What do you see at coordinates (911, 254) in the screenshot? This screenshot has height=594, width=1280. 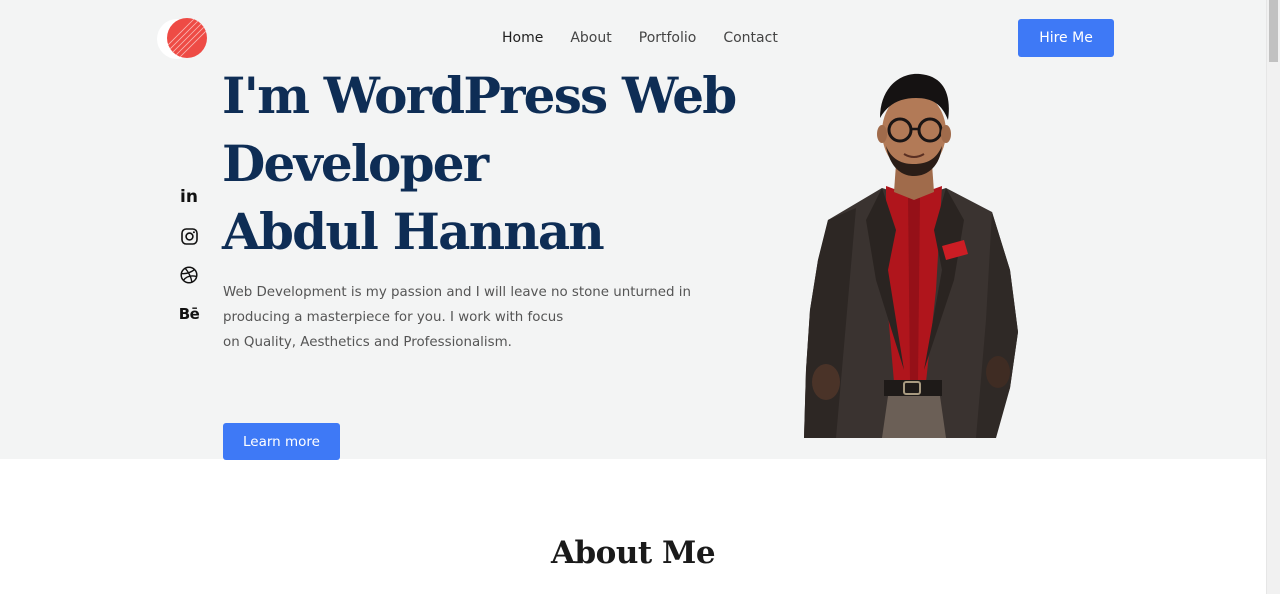 I see `profile-photo` at bounding box center [911, 254].